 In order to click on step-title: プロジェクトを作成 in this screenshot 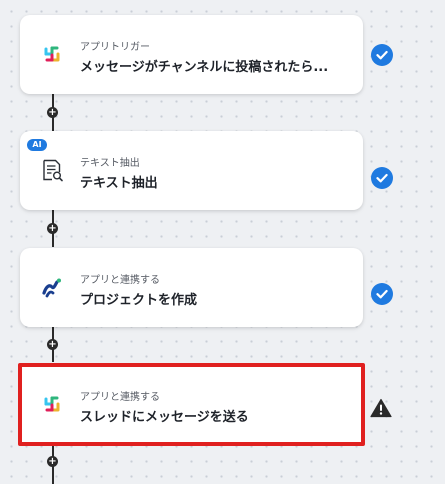, I will do `click(139, 300)`.